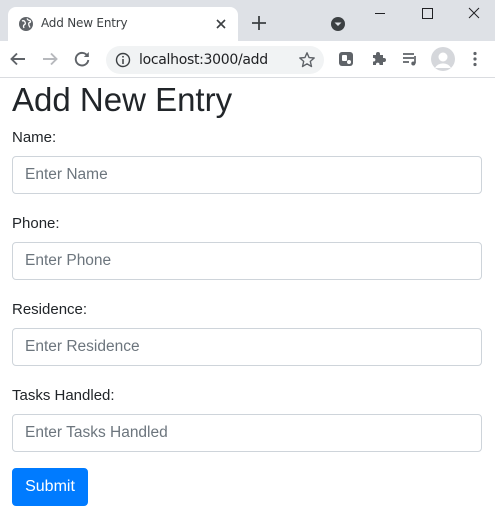  What do you see at coordinates (475, 59) in the screenshot?
I see `kebab-menu-icon` at bounding box center [475, 59].